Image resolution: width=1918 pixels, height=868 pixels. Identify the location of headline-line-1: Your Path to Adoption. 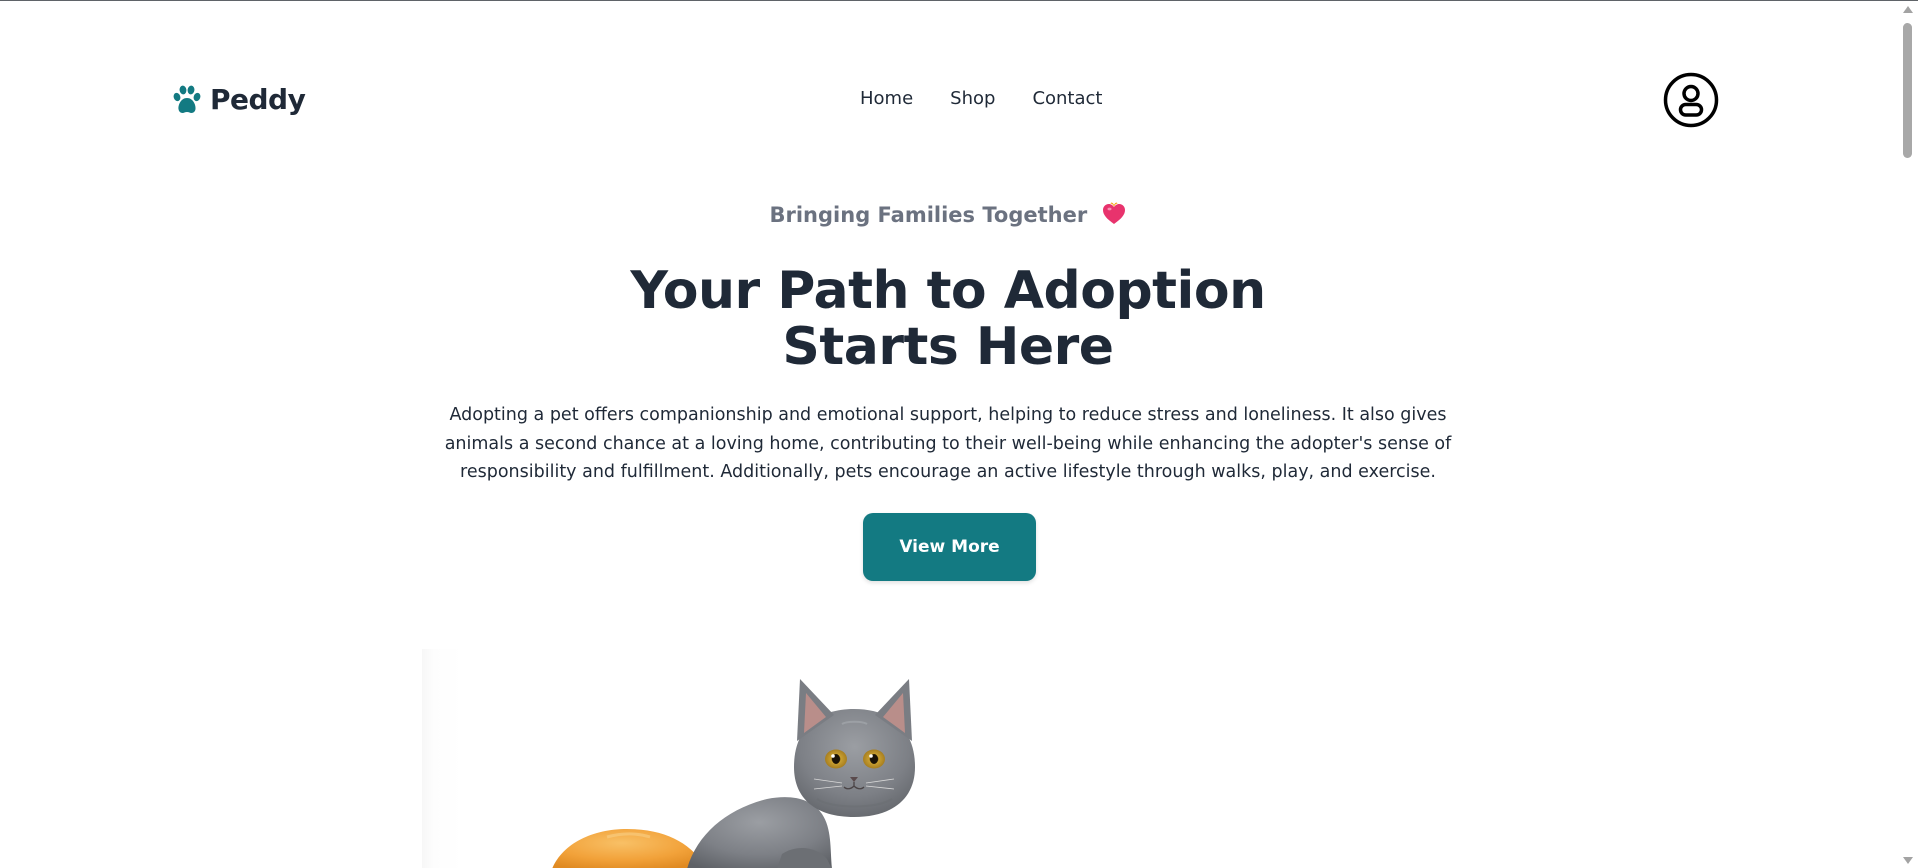
(948, 291).